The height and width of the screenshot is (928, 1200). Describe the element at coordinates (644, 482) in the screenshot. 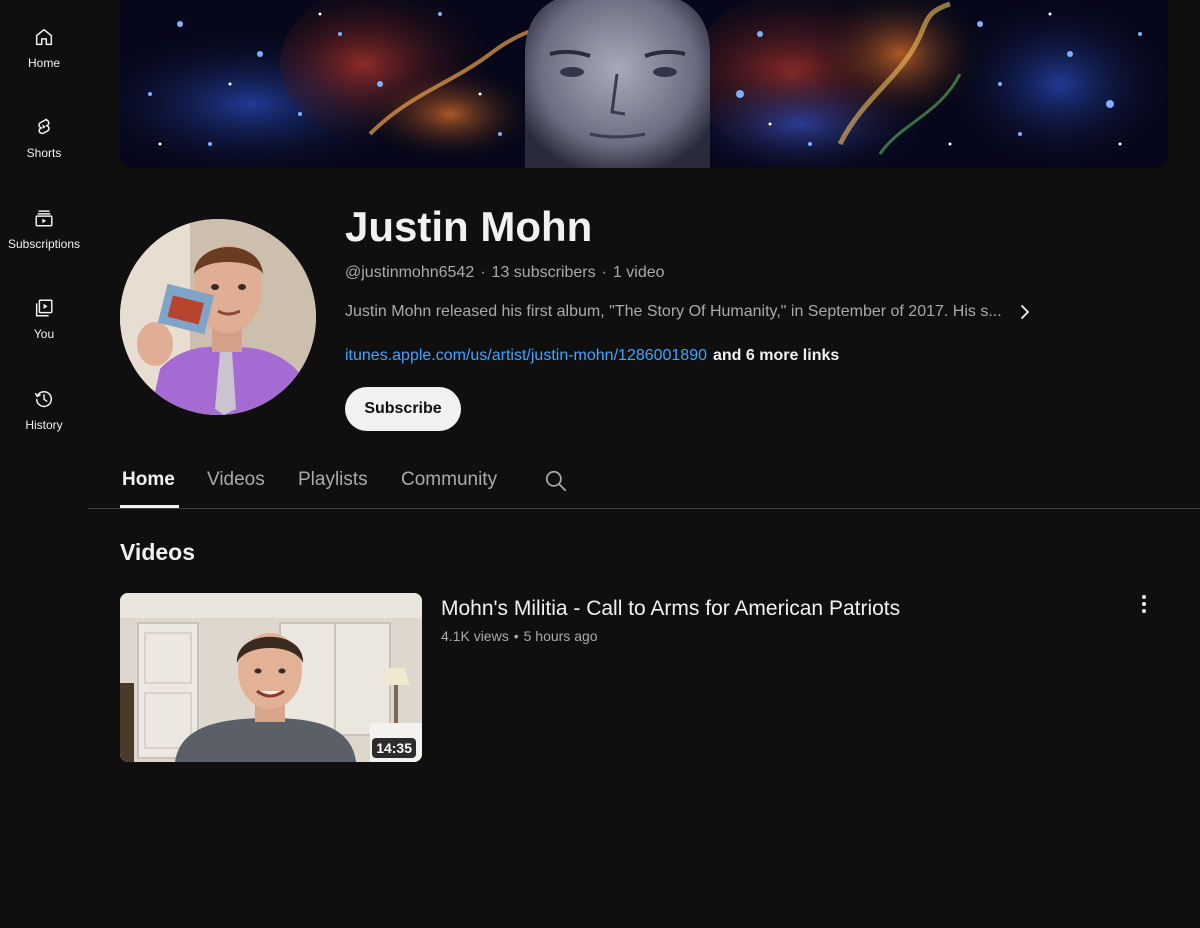

I see `channel-tabs: Home Videos Playlists Community` at that location.